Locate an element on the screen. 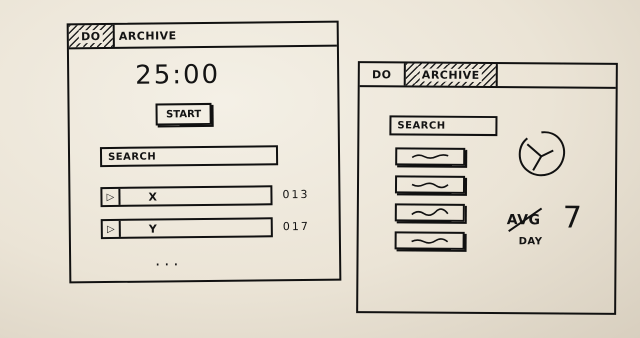  start-button: START is located at coordinates (183, 114).